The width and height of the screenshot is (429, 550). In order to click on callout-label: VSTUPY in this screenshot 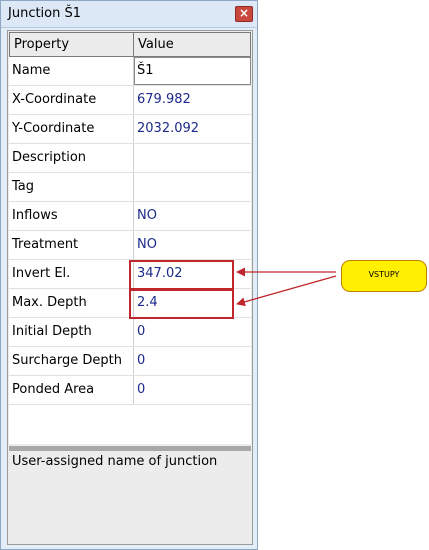, I will do `click(384, 274)`.